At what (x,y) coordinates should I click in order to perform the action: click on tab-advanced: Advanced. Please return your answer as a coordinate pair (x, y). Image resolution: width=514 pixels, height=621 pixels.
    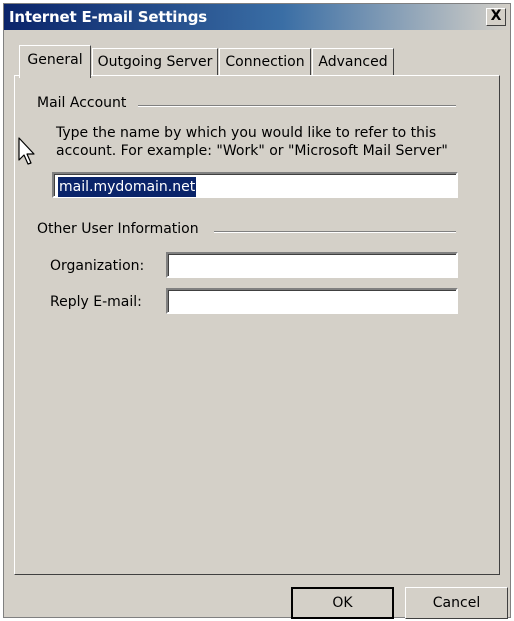
    Looking at the image, I should click on (353, 62).